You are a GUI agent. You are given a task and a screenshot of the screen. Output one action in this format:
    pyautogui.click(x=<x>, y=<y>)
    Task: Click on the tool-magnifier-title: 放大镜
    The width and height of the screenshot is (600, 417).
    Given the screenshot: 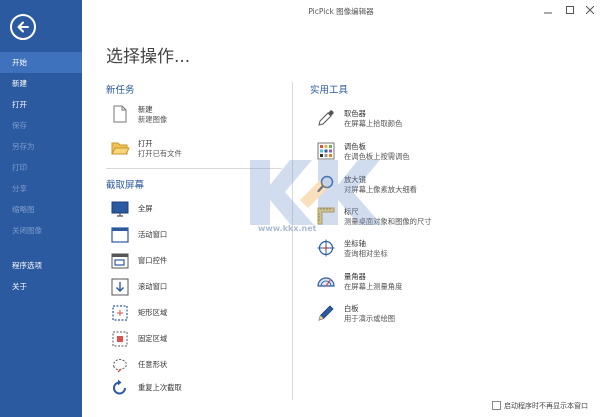 What is the action you would take?
    pyautogui.click(x=355, y=179)
    